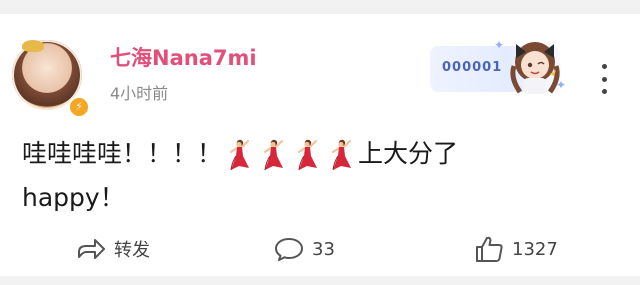 The height and width of the screenshot is (285, 640). I want to click on lightning-icon: ⚡, so click(79, 107).